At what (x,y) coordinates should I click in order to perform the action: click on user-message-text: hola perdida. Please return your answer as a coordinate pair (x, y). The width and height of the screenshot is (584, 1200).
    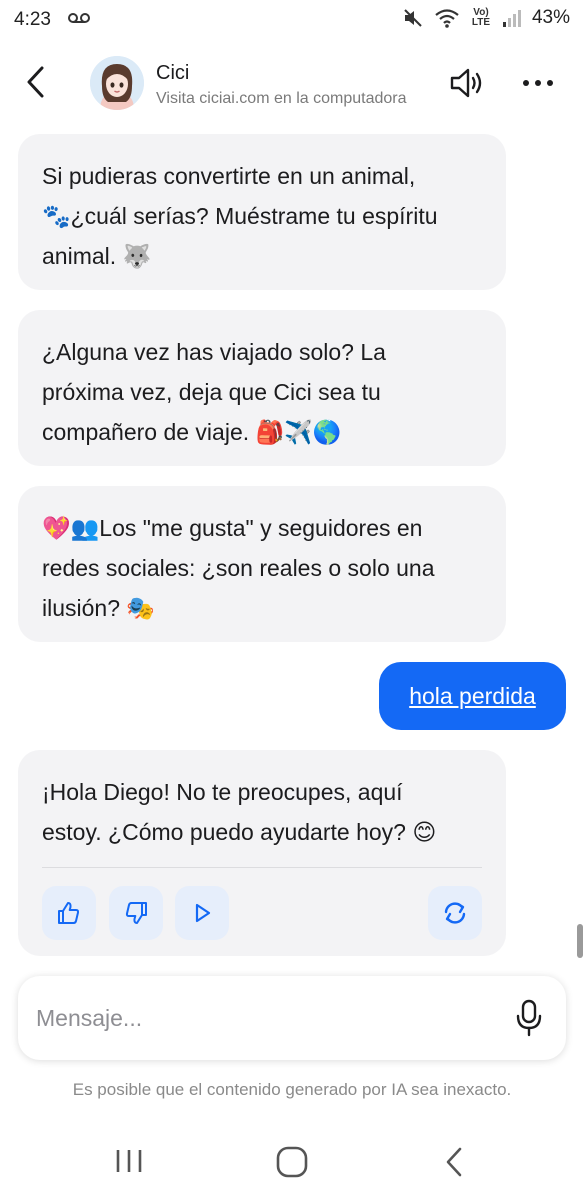
    Looking at the image, I should click on (472, 696).